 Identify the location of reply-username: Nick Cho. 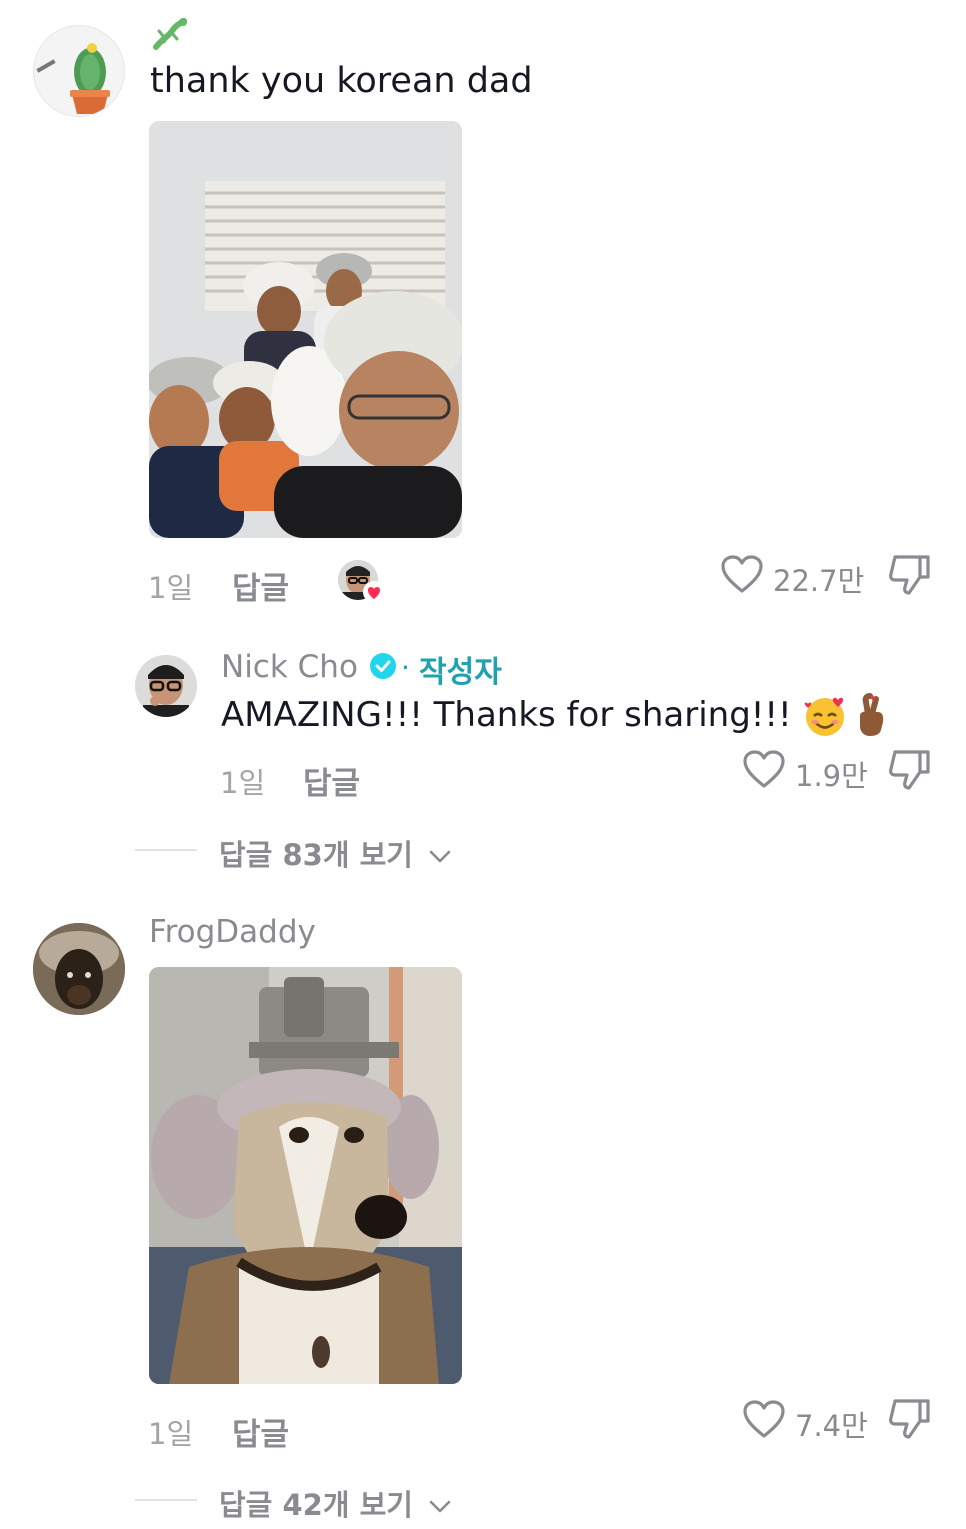
(289, 667).